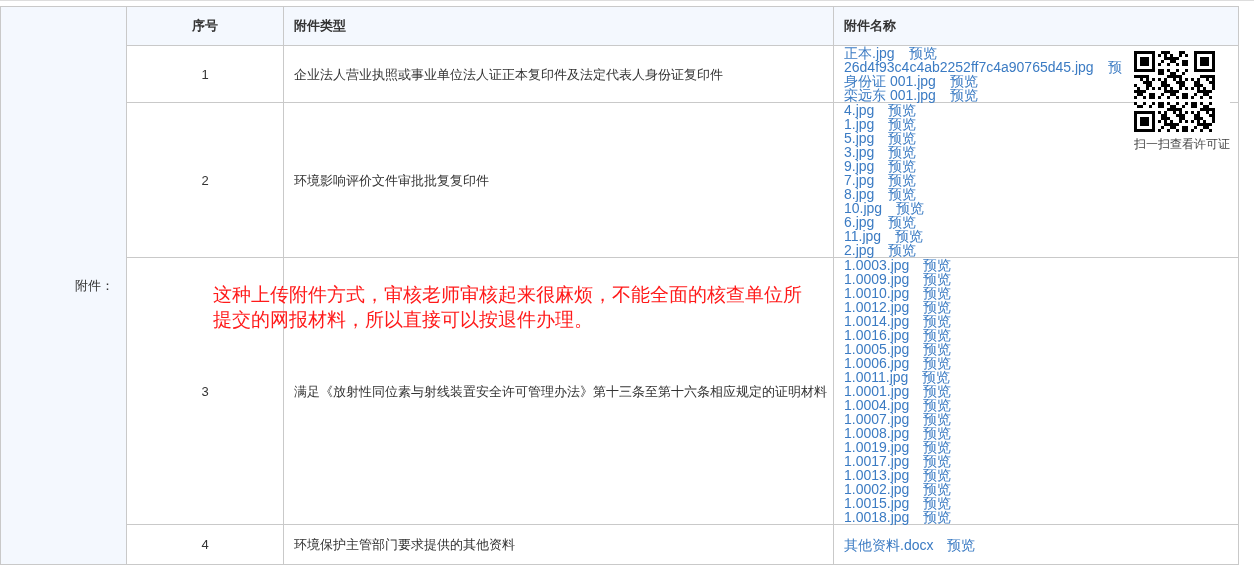 The width and height of the screenshot is (1254, 581). What do you see at coordinates (877, 447) in the screenshot?
I see `file-link: 1.0019.jpg` at bounding box center [877, 447].